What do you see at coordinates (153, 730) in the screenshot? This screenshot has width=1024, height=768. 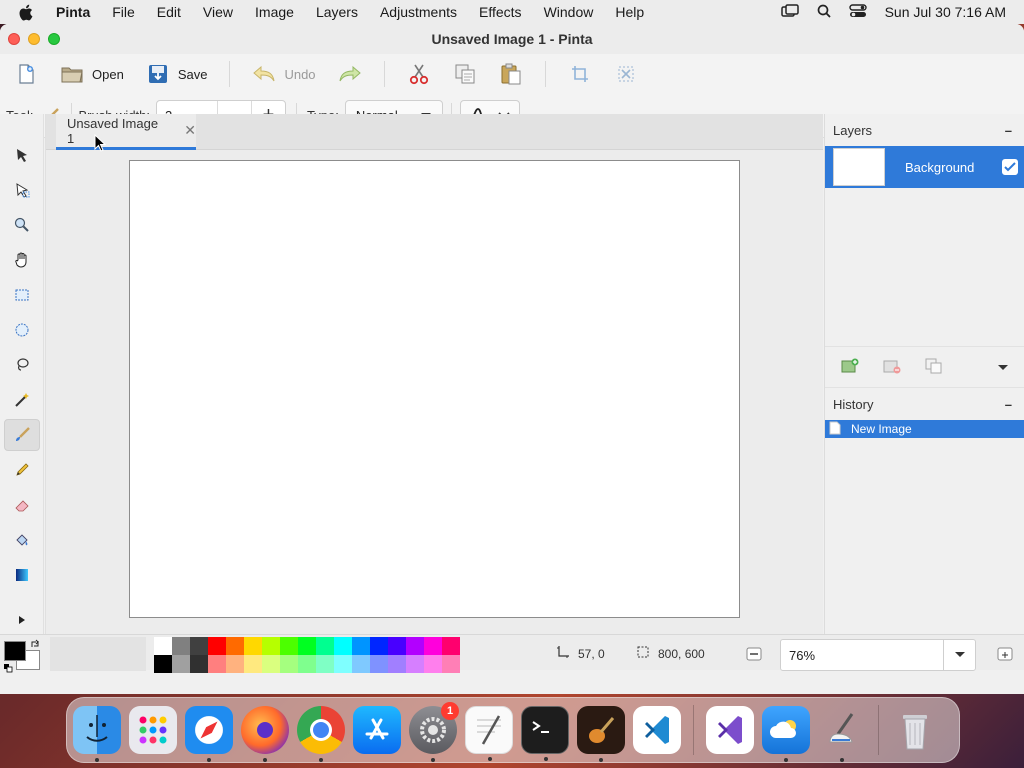 I see `dock-launchpad` at bounding box center [153, 730].